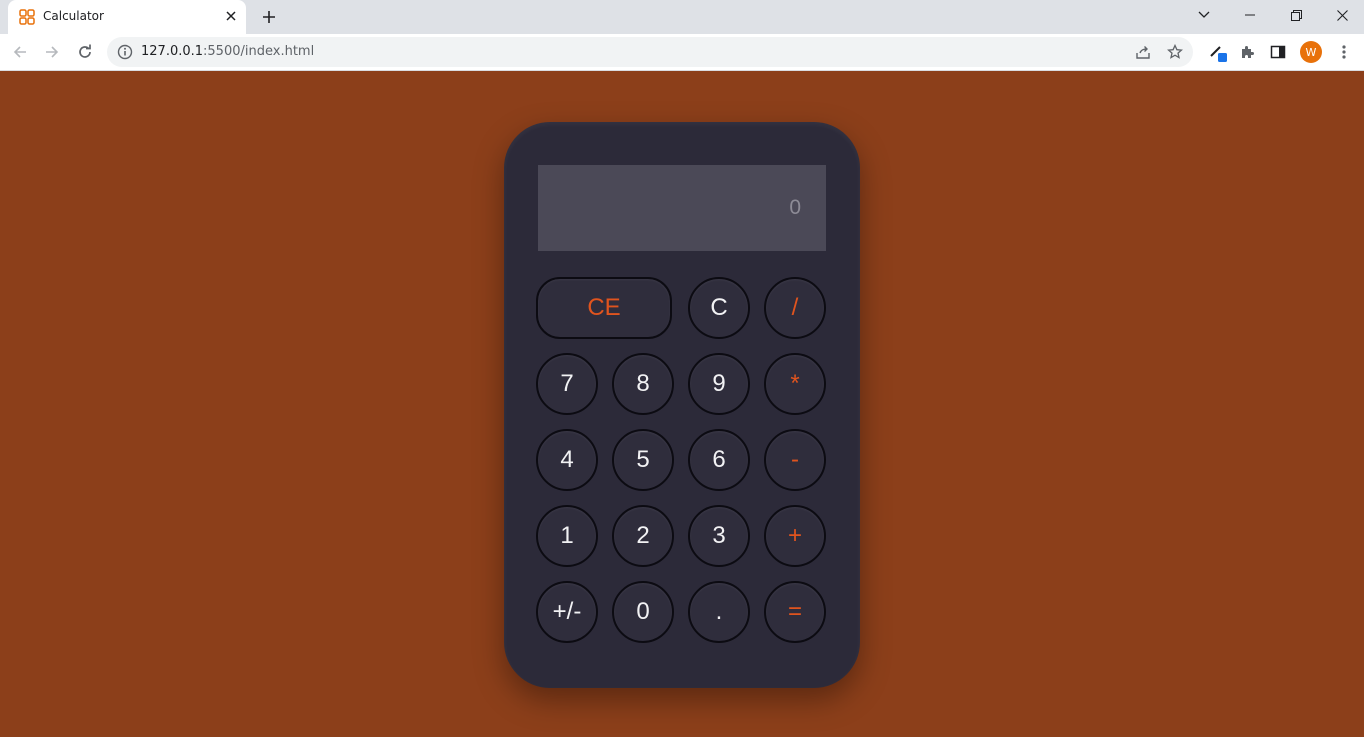 The height and width of the screenshot is (737, 1364). Describe the element at coordinates (682, 208) in the screenshot. I see `calculator-display: 0` at that location.